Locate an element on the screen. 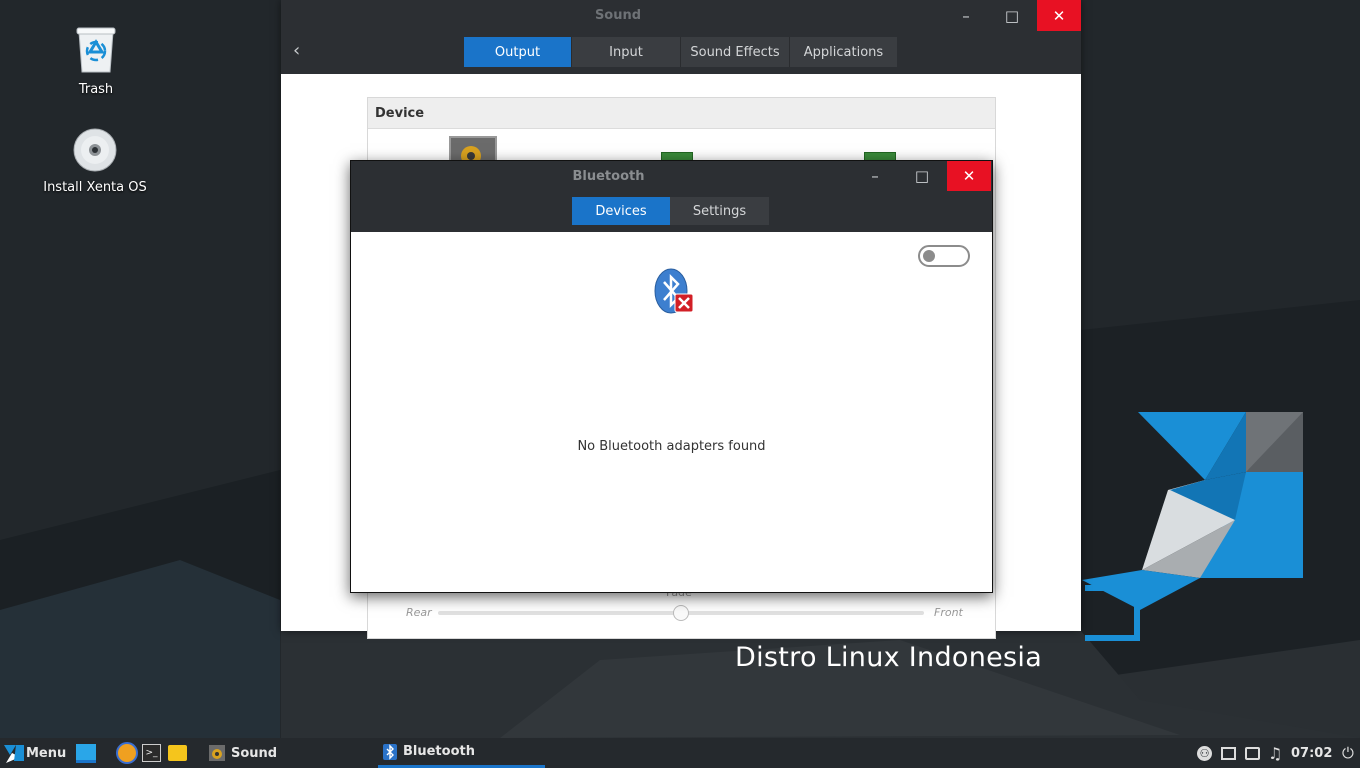  task-sound: Sound is located at coordinates (243, 753).